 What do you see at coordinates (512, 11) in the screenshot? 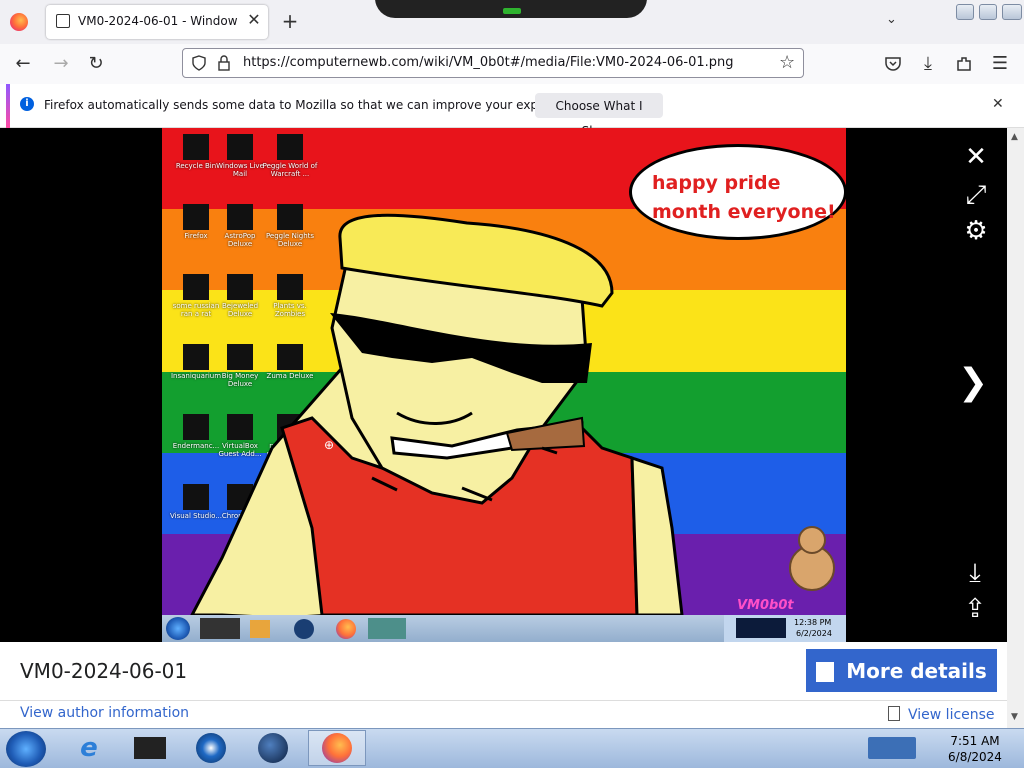
I see `notch-led-icon` at bounding box center [512, 11].